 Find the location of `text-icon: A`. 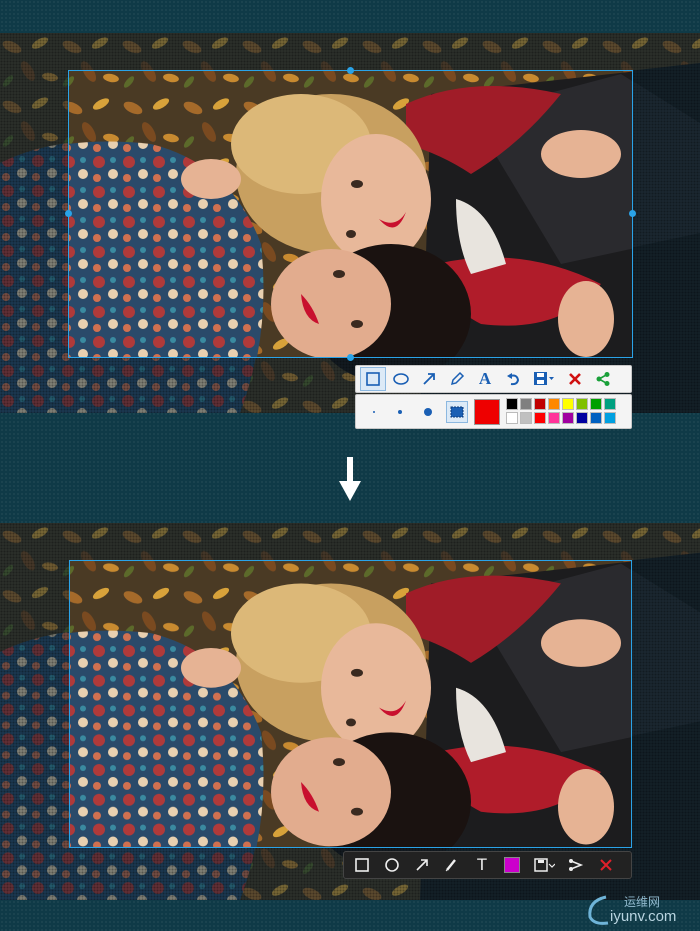

text-icon: A is located at coordinates (485, 378).